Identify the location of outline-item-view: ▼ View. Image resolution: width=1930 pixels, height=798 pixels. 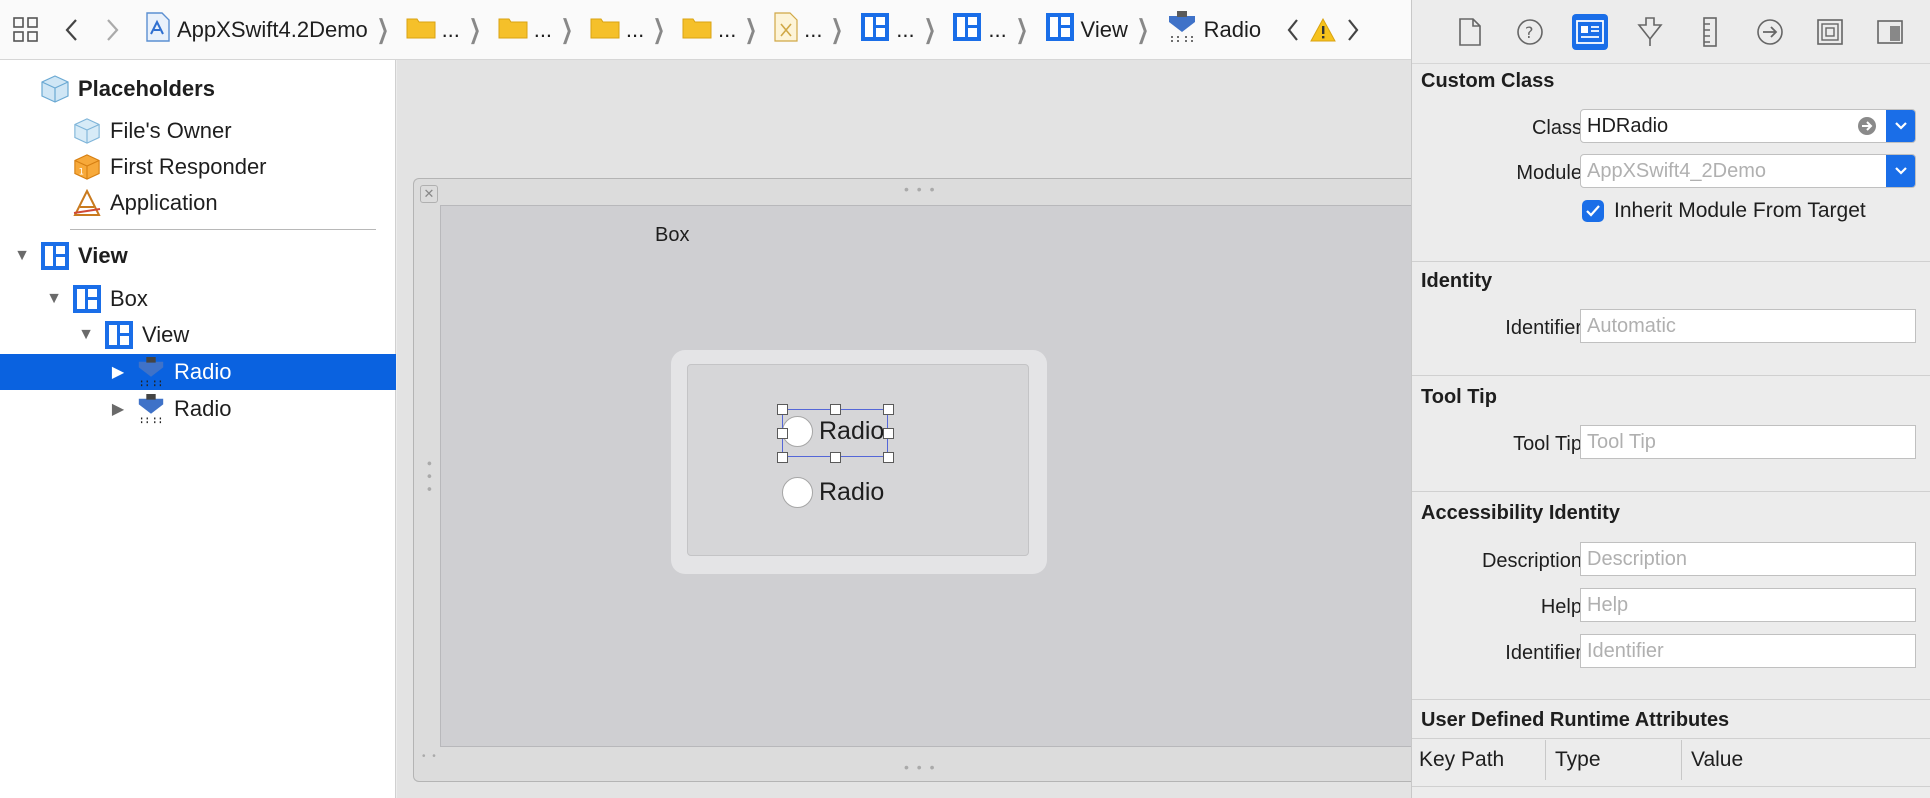
(198, 256).